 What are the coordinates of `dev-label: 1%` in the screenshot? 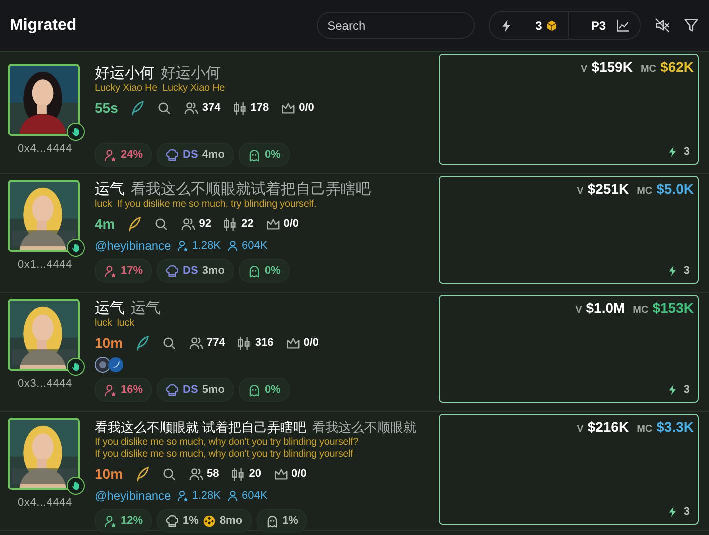 It's located at (191, 521).